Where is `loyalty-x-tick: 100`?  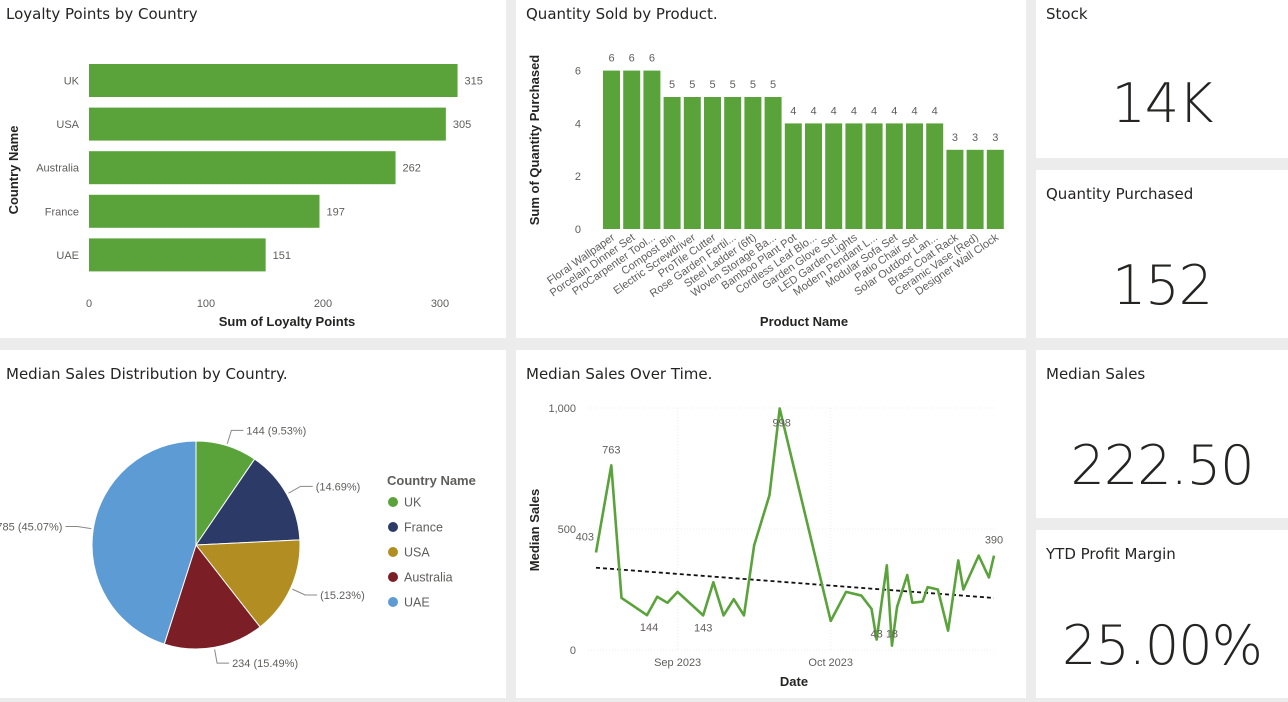
loyalty-x-tick: 100 is located at coordinates (206, 304).